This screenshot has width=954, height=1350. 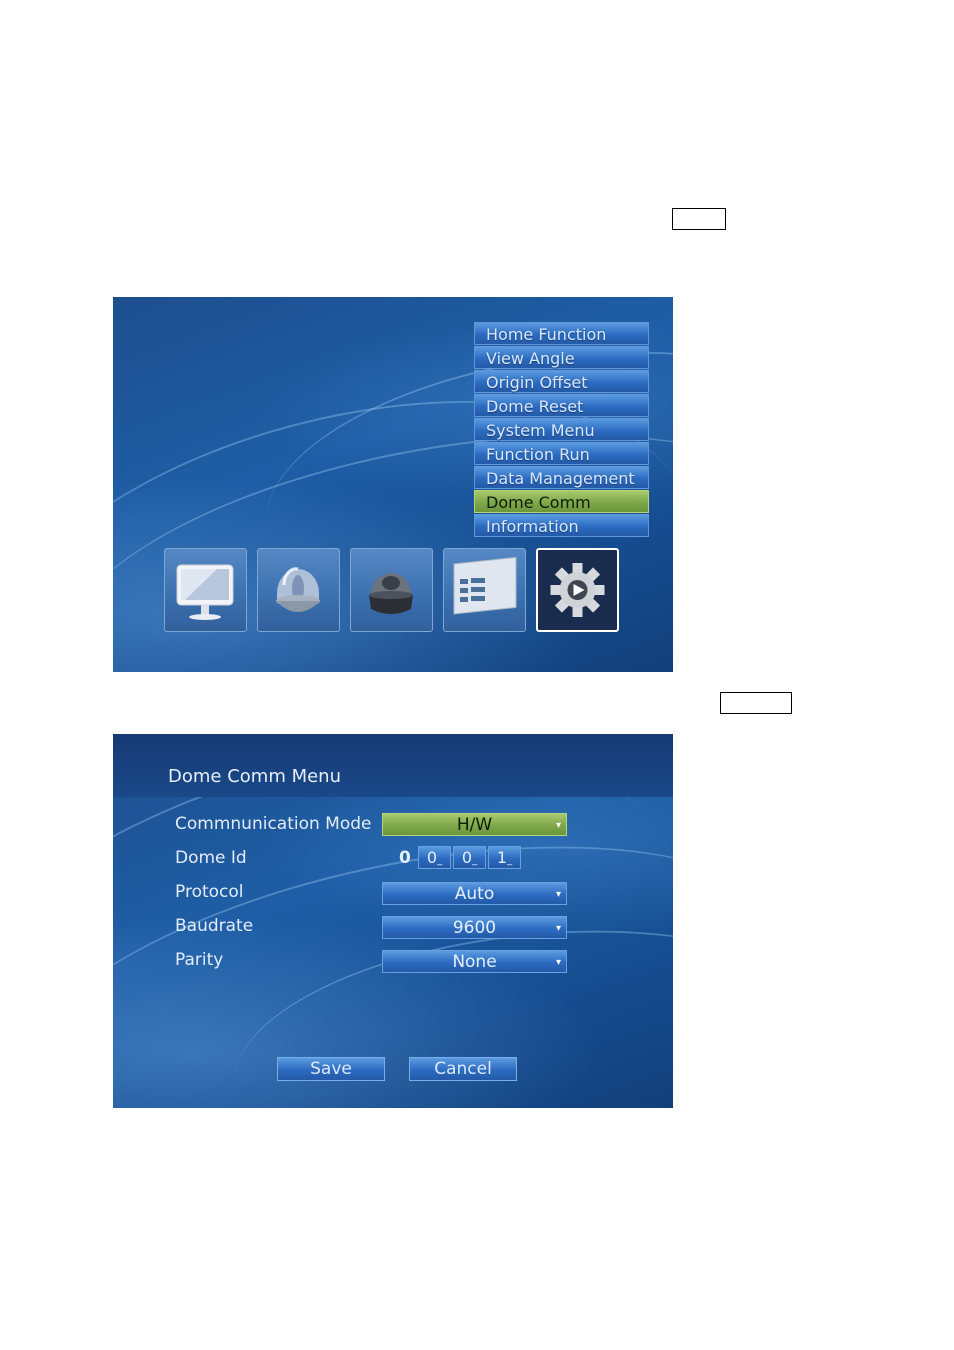 I want to click on menu-item-home-function: Home Function, so click(x=561, y=333).